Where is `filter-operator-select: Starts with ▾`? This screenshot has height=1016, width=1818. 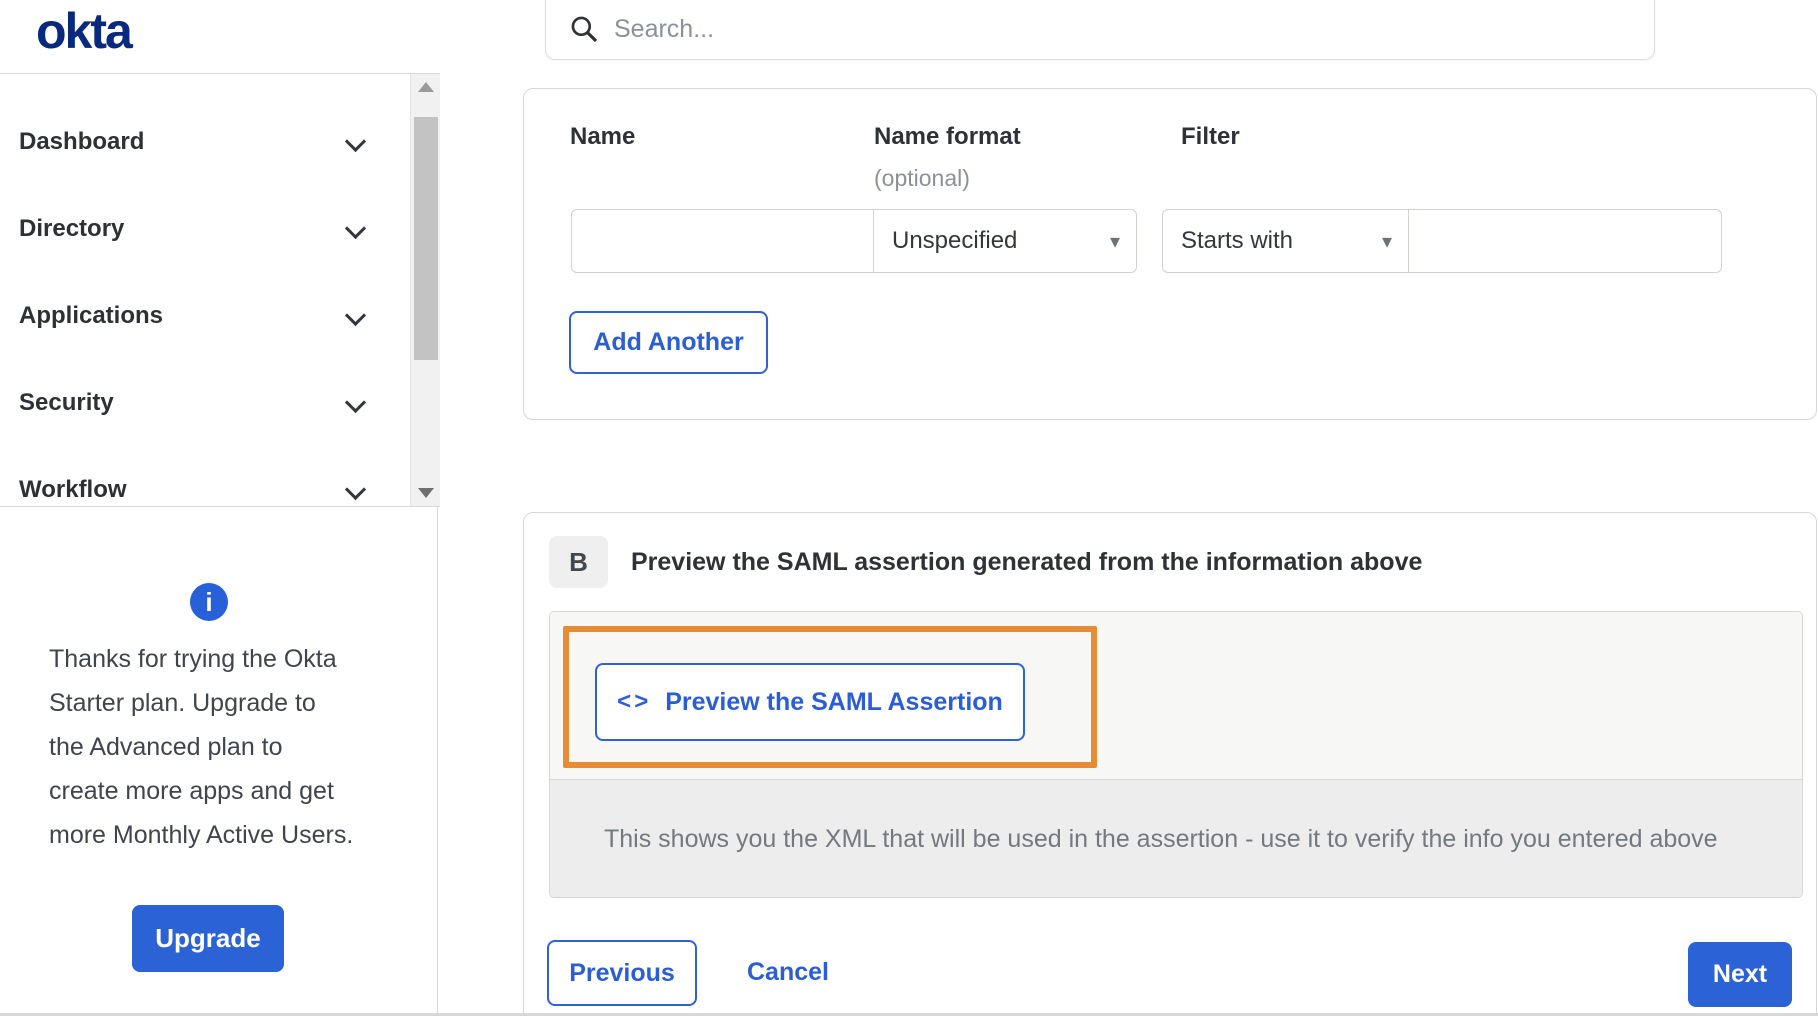
filter-operator-select: Starts with ▾ is located at coordinates (1285, 241).